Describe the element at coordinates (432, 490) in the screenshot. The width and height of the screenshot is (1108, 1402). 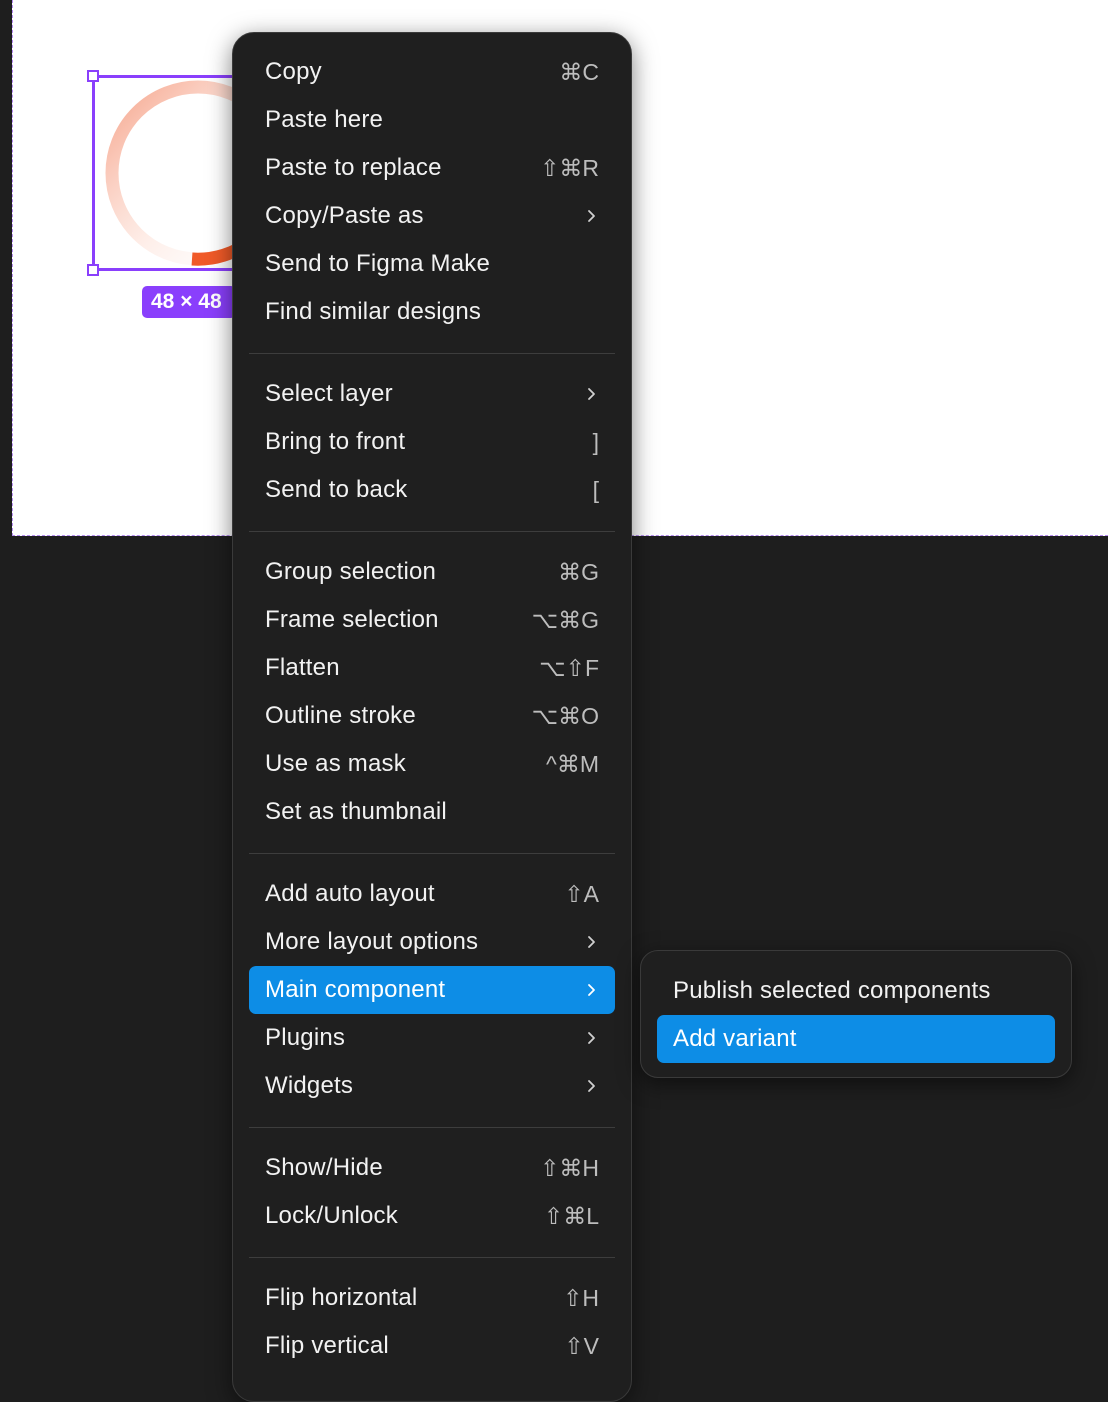
I see `menu-item-send-to-back: Send to back [` at that location.